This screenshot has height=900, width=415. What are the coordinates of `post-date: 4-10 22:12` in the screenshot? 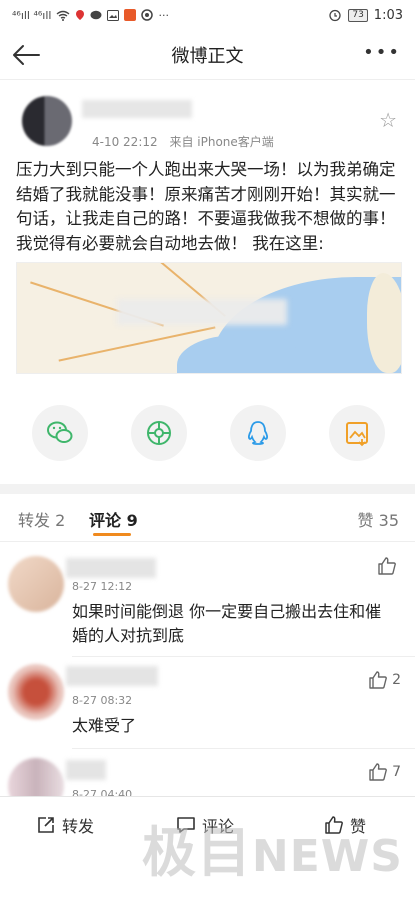 It's located at (125, 142).